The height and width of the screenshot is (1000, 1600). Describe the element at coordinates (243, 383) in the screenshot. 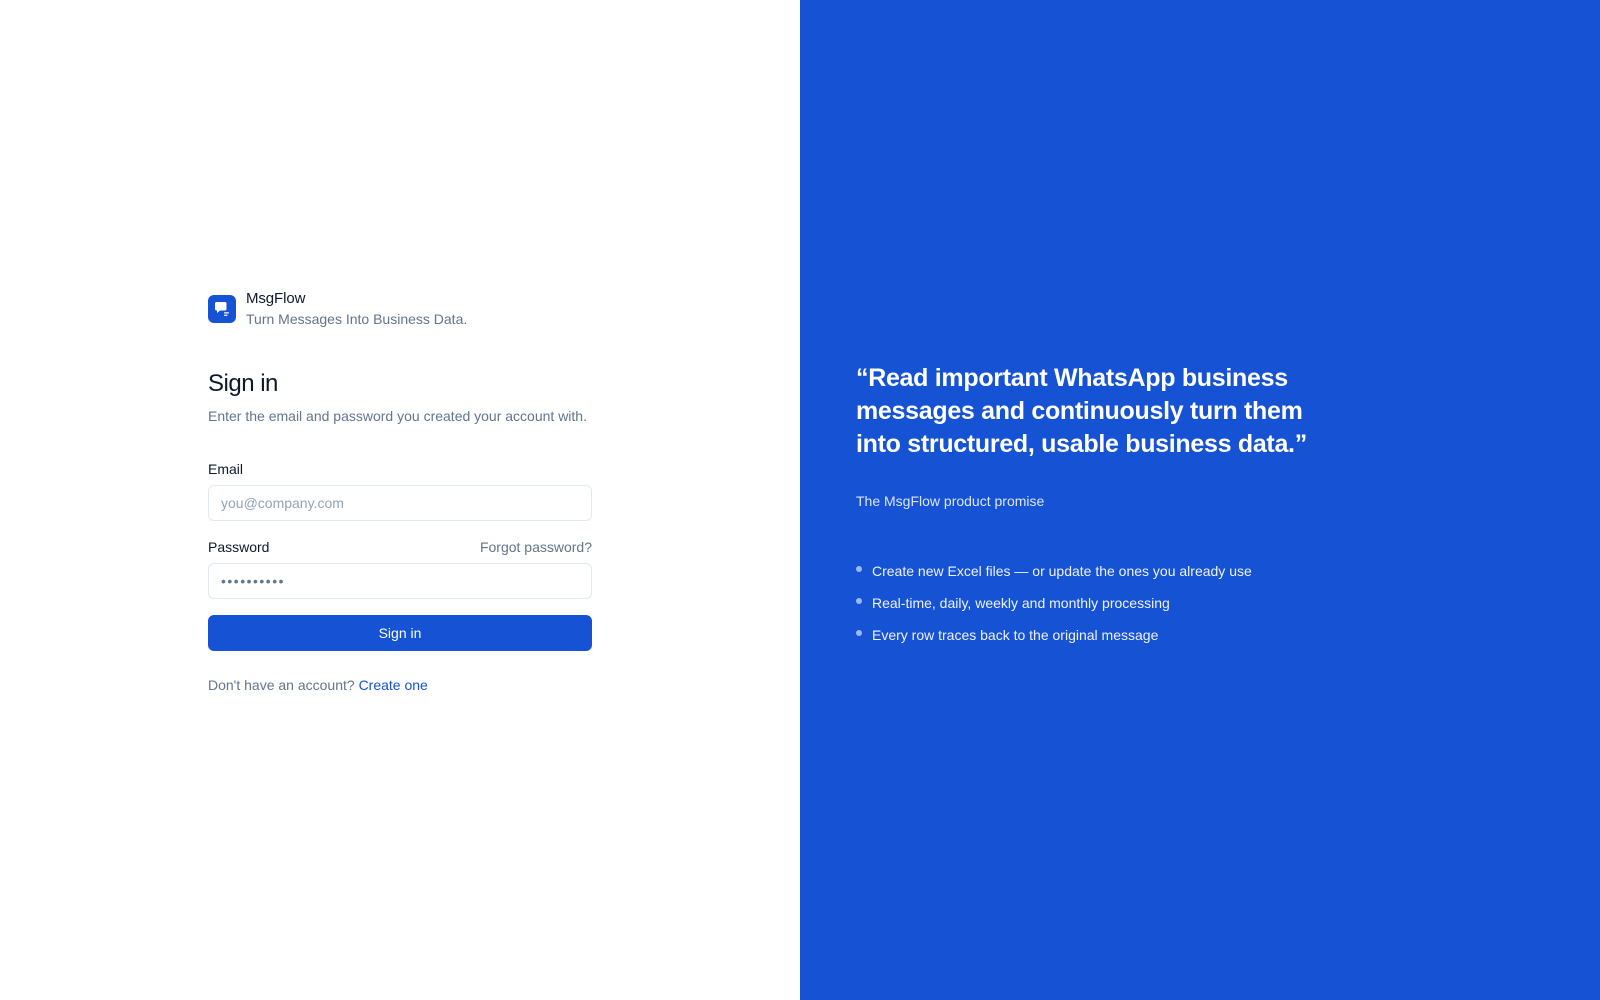

I see `page-title: Sign in` at that location.